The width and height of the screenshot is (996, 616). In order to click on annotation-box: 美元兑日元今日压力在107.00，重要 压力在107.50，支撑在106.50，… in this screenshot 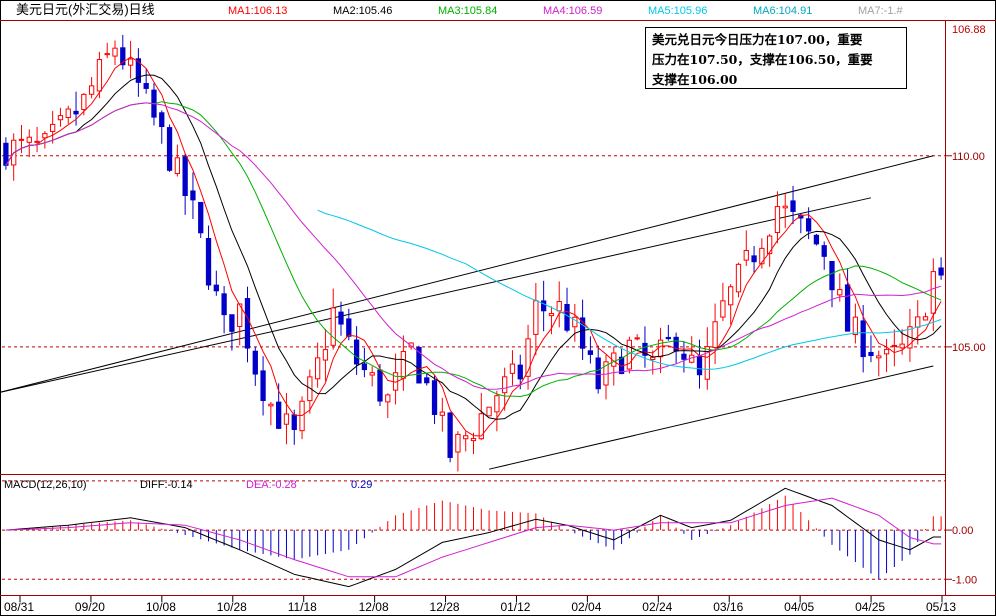, I will do `click(776, 58)`.